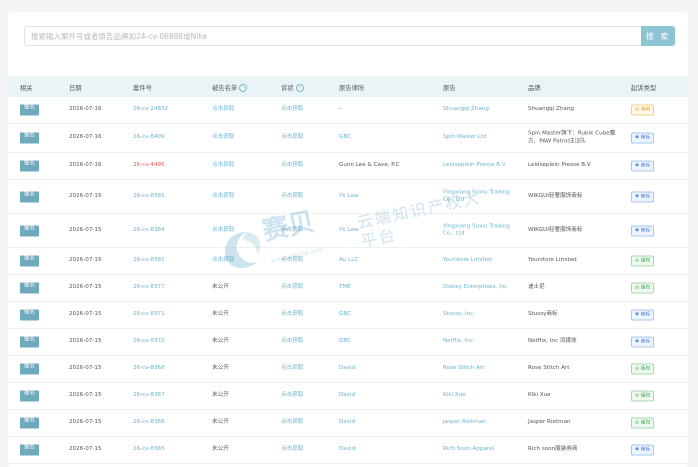  What do you see at coordinates (349, 195) in the screenshot?
I see `cell-plaintiff-firm: Yk Law` at bounding box center [349, 195].